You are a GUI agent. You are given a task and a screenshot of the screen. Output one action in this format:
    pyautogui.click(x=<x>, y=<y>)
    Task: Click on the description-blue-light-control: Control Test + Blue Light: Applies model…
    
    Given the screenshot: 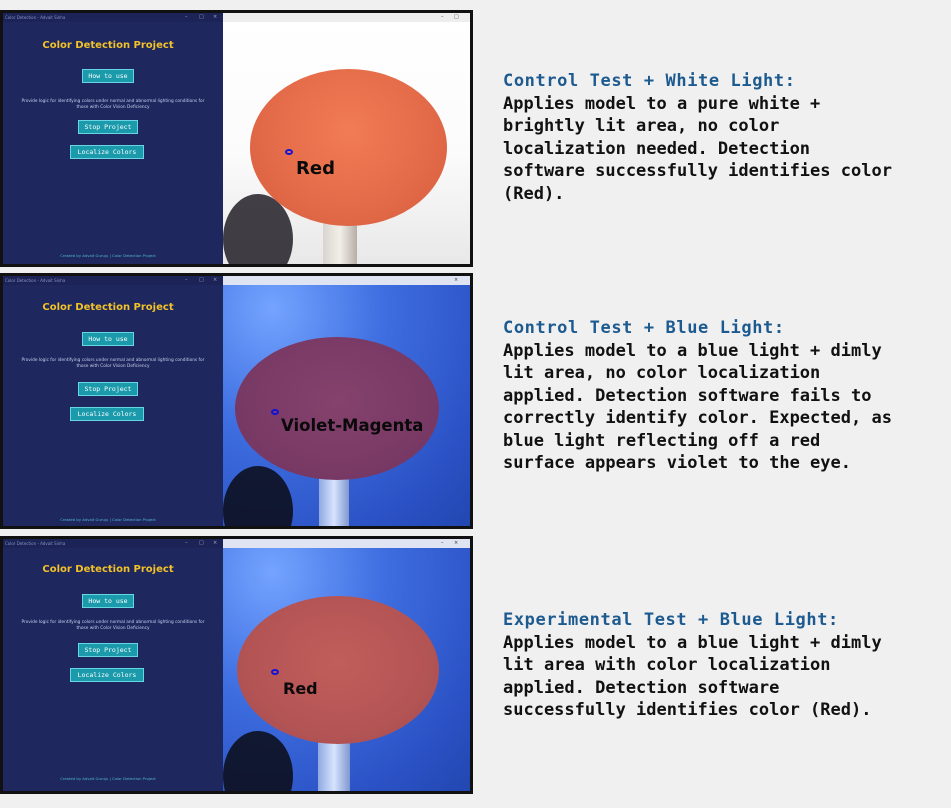 What is the action you would take?
    pyautogui.click(x=723, y=396)
    